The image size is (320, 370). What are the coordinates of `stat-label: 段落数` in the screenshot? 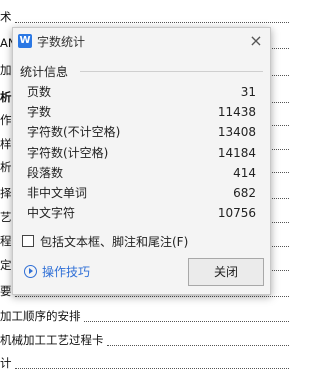 It's located at (45, 172).